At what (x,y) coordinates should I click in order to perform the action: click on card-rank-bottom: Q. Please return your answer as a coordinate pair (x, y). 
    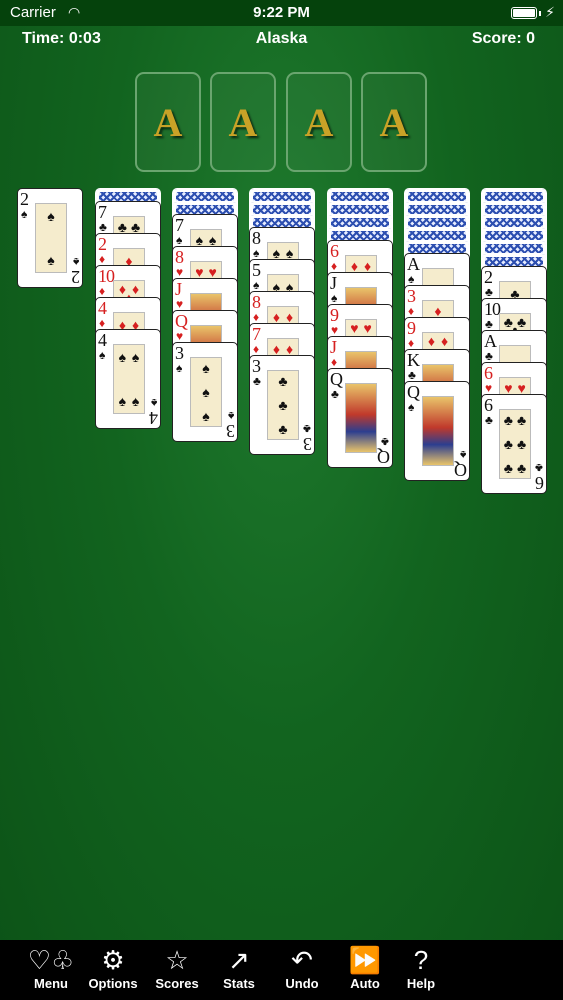
    Looking at the image, I should click on (384, 457).